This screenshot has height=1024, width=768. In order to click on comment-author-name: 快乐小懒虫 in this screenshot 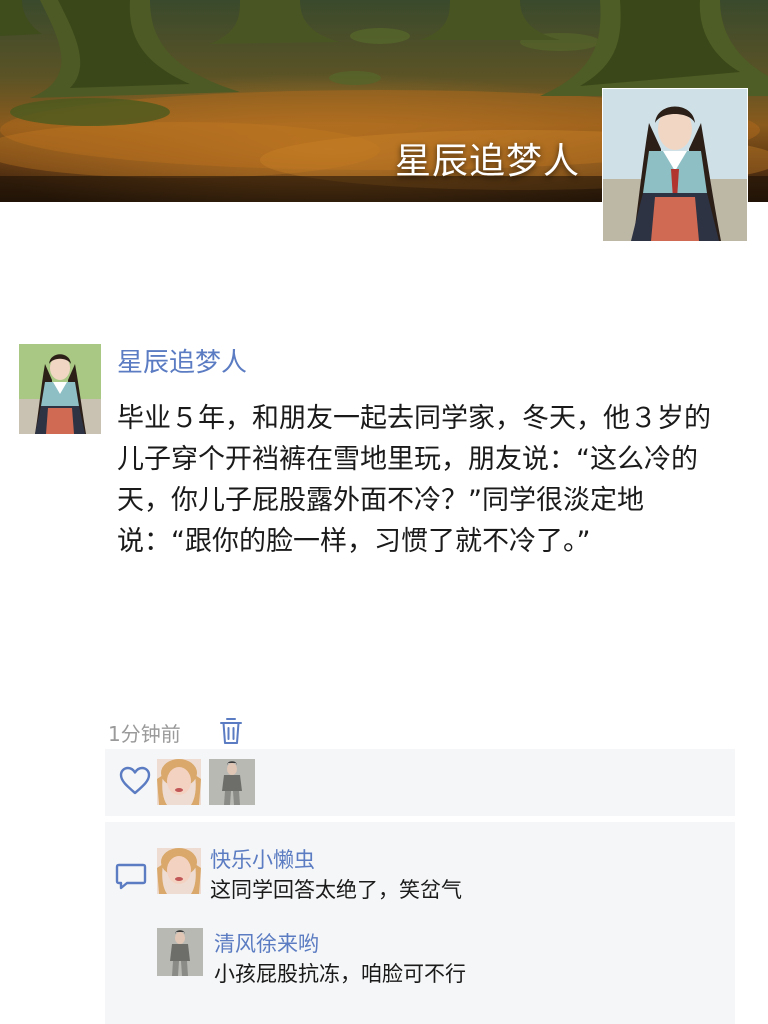, I will do `click(262, 859)`.